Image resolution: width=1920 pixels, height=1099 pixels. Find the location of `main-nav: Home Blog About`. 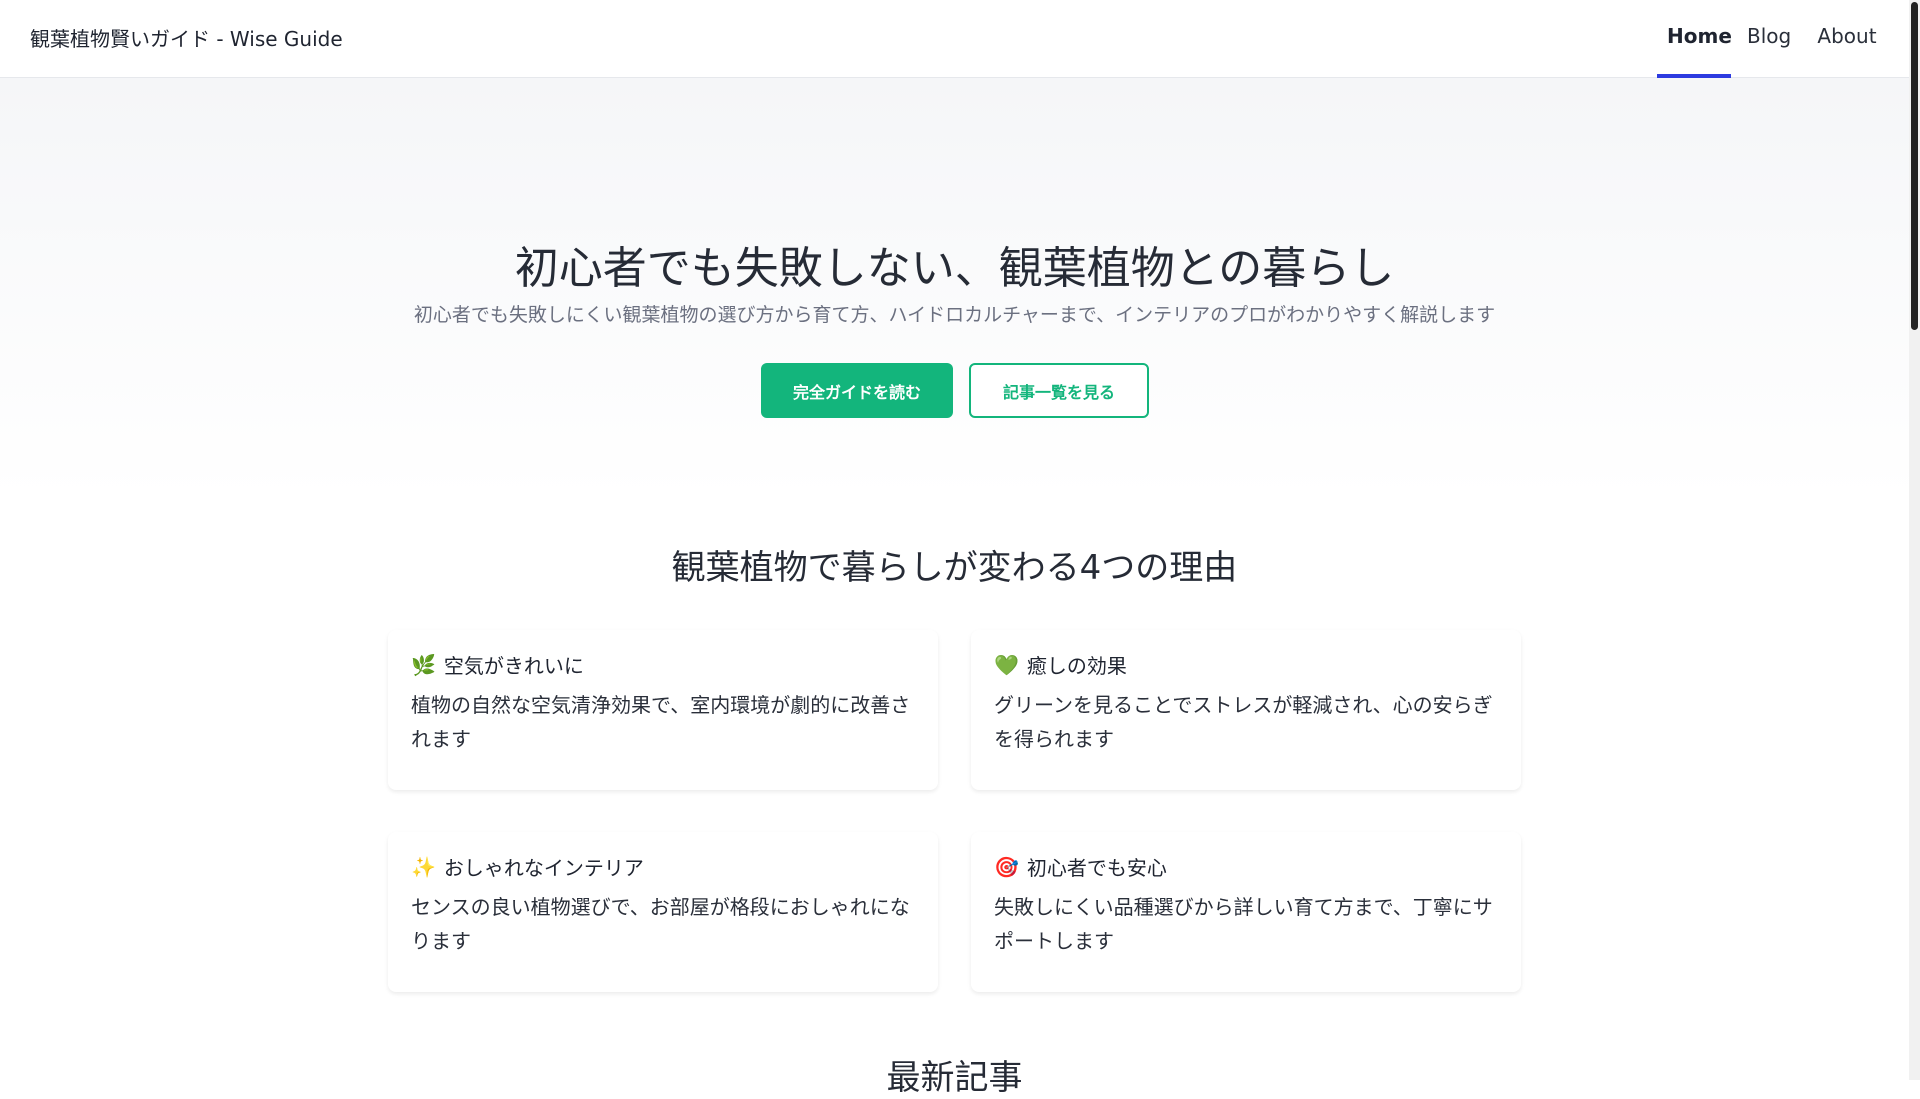

main-nav: Home Blog About is located at coordinates (1783, 39).